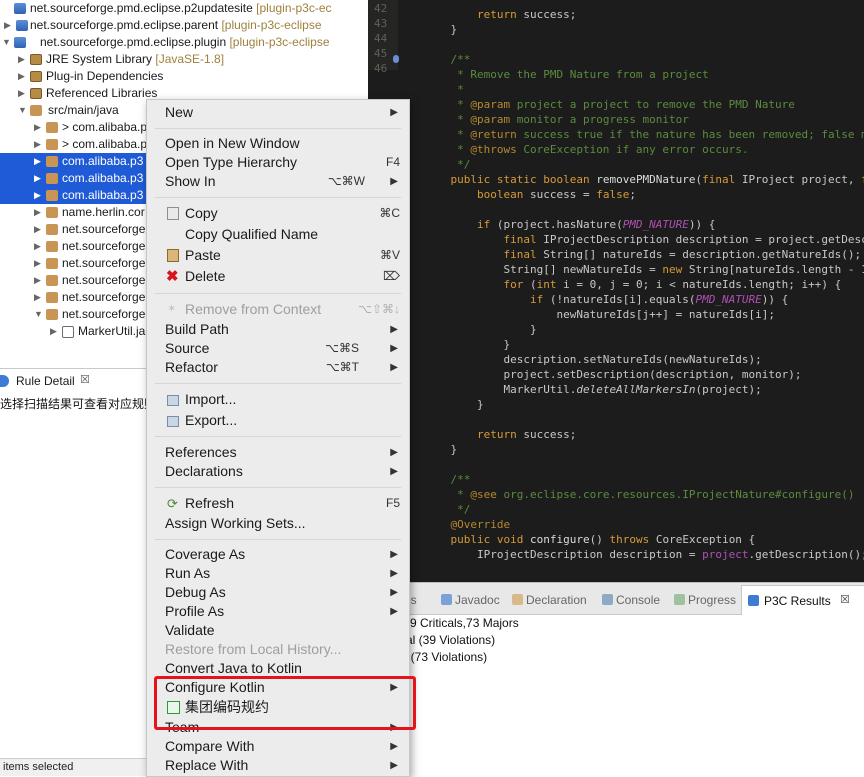 Image resolution: width=864 pixels, height=777 pixels. Describe the element at coordinates (278, 112) in the screenshot. I see `menu-item-new: New ▶` at that location.